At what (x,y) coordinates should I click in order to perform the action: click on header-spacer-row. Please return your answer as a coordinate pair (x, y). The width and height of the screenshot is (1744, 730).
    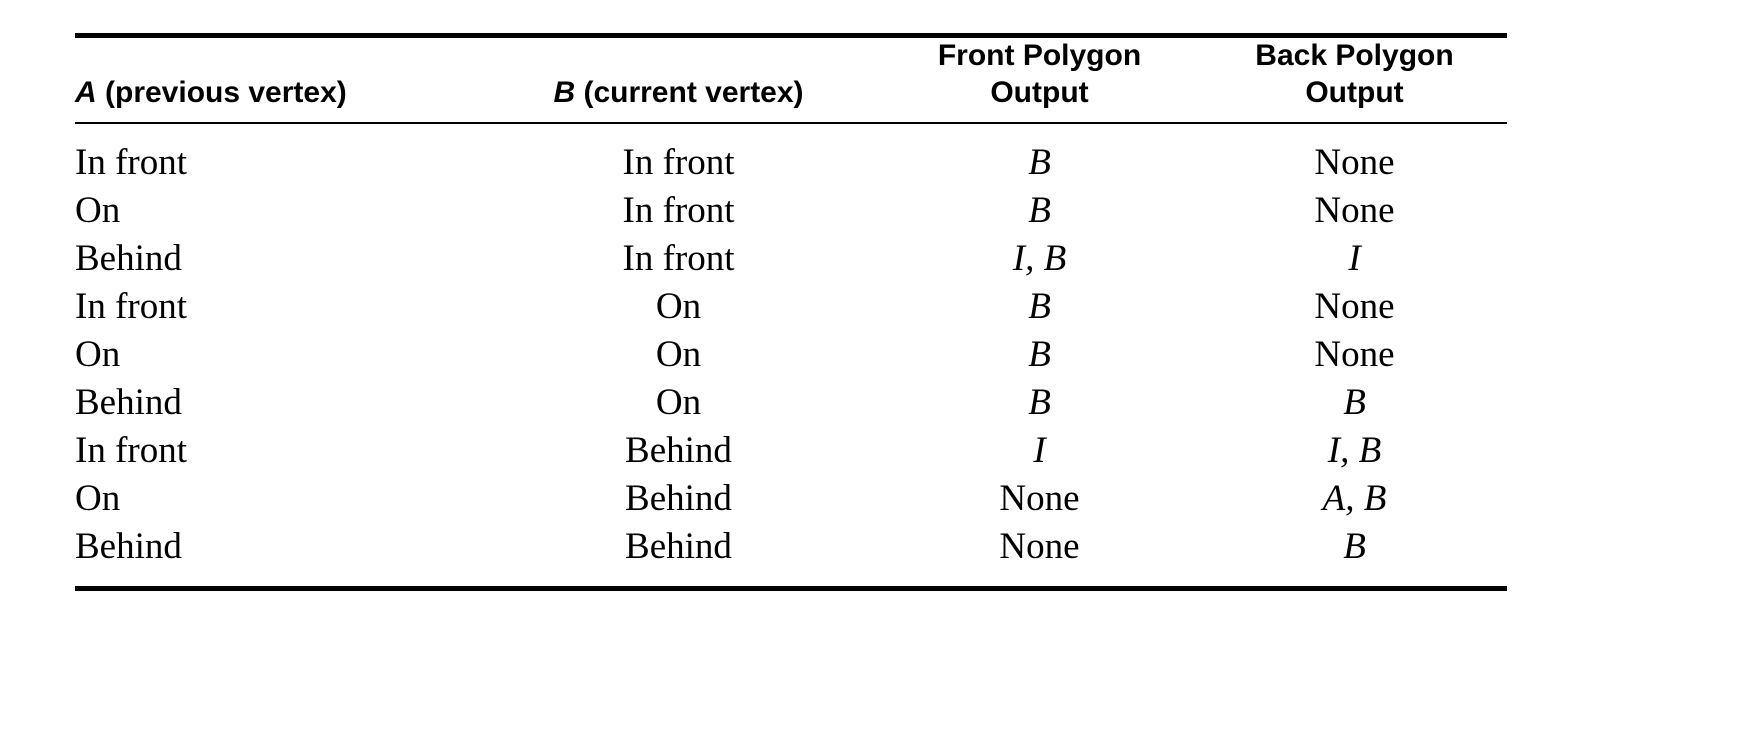
    Looking at the image, I should click on (791, 131).